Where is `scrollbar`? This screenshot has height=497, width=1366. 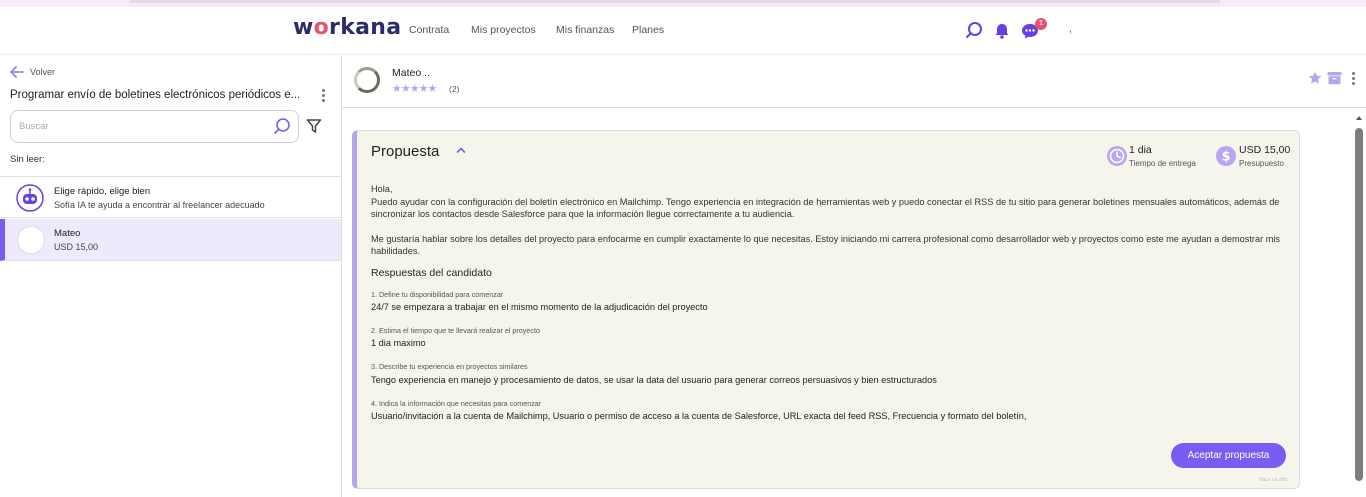
scrollbar is located at coordinates (1359, 304).